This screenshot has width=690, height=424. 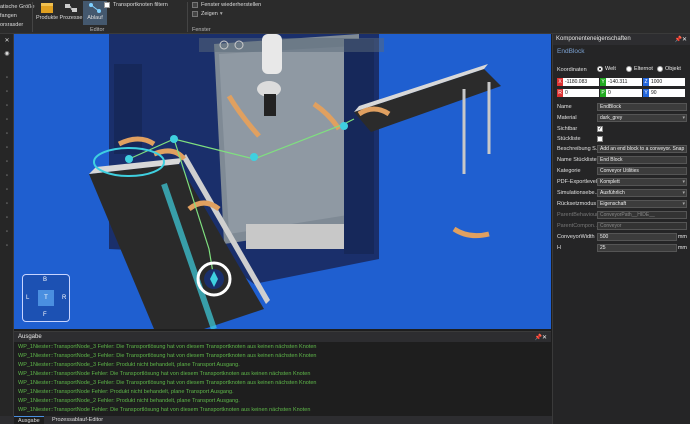 What do you see at coordinates (637, 247) in the screenshot?
I see `prop-value: 25` at bounding box center [637, 247].